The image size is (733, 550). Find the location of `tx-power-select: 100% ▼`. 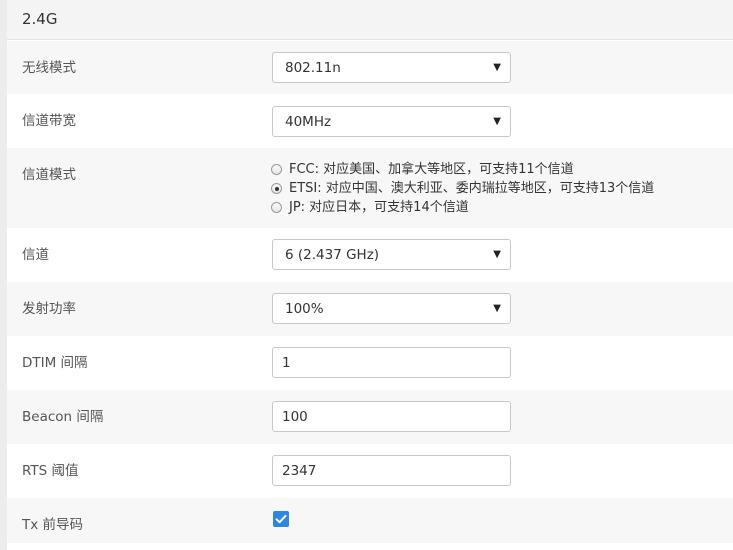

tx-power-select: 100% ▼ is located at coordinates (391, 308).